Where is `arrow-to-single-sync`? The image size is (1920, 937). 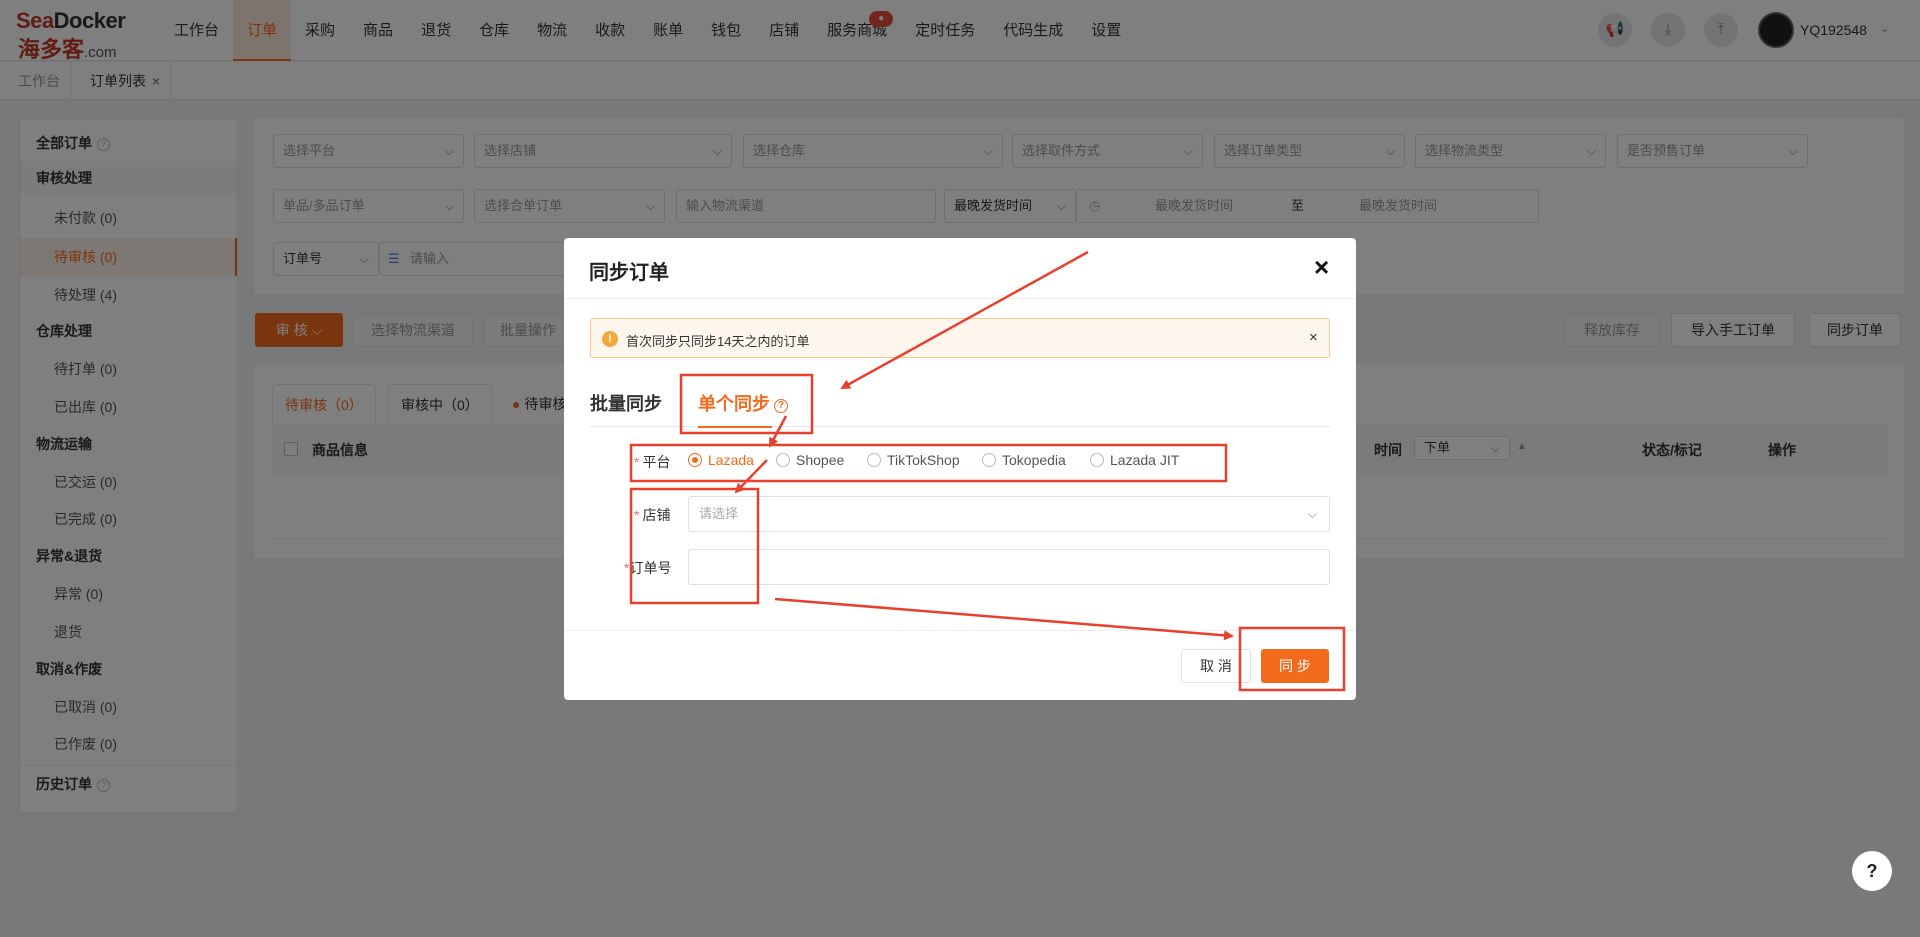
arrow-to-single-sync is located at coordinates (964, 320).